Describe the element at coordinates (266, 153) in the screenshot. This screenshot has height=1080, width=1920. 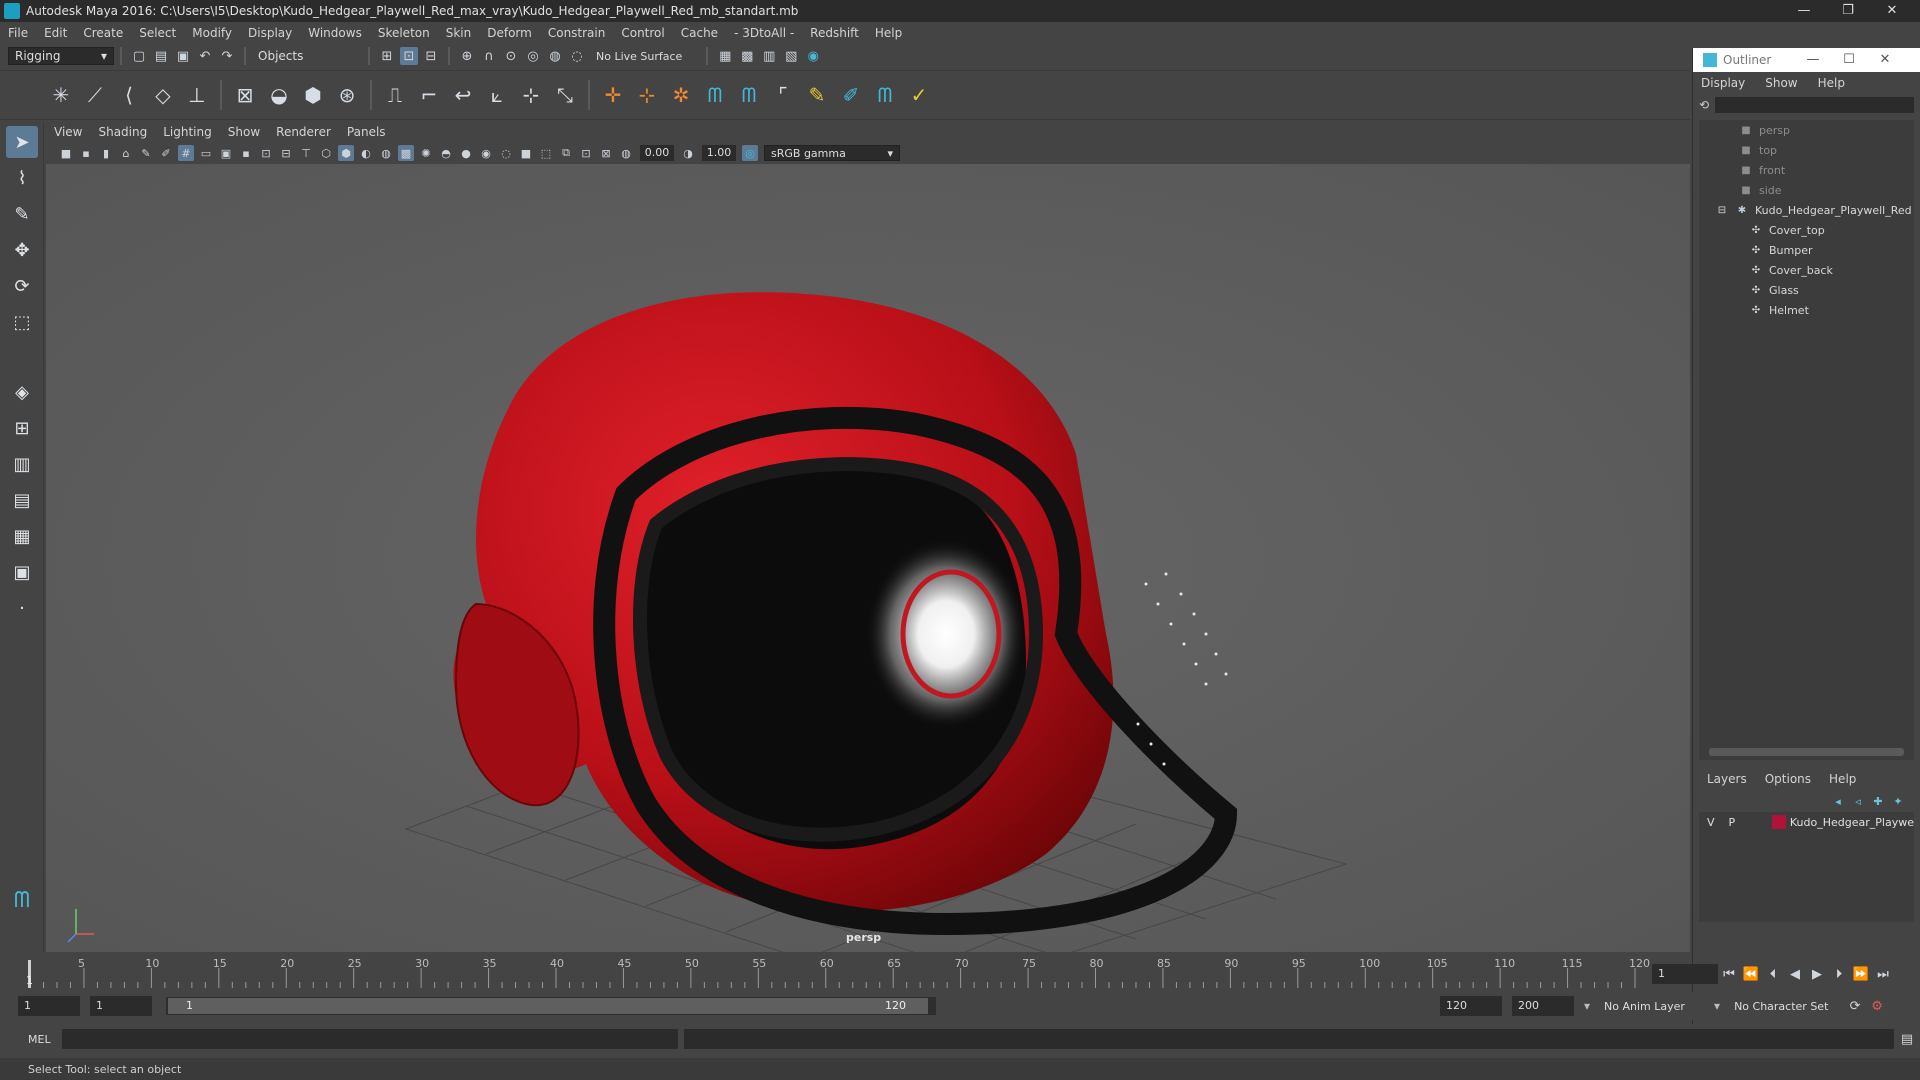
I see `field-chart-icon: ⊡` at that location.